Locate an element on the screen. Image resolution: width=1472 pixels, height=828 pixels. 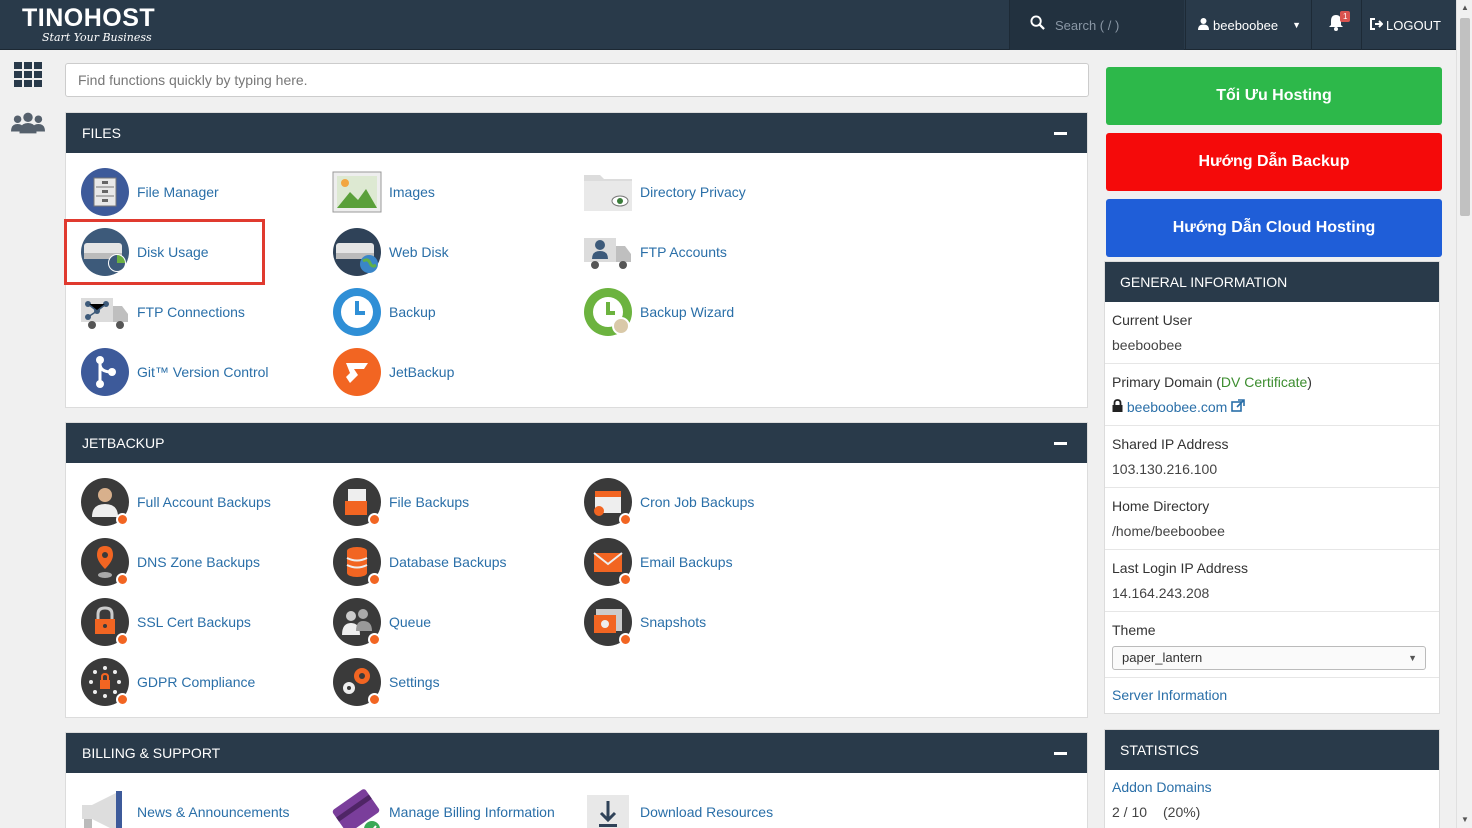
credit-card-icon is located at coordinates (357, 807).